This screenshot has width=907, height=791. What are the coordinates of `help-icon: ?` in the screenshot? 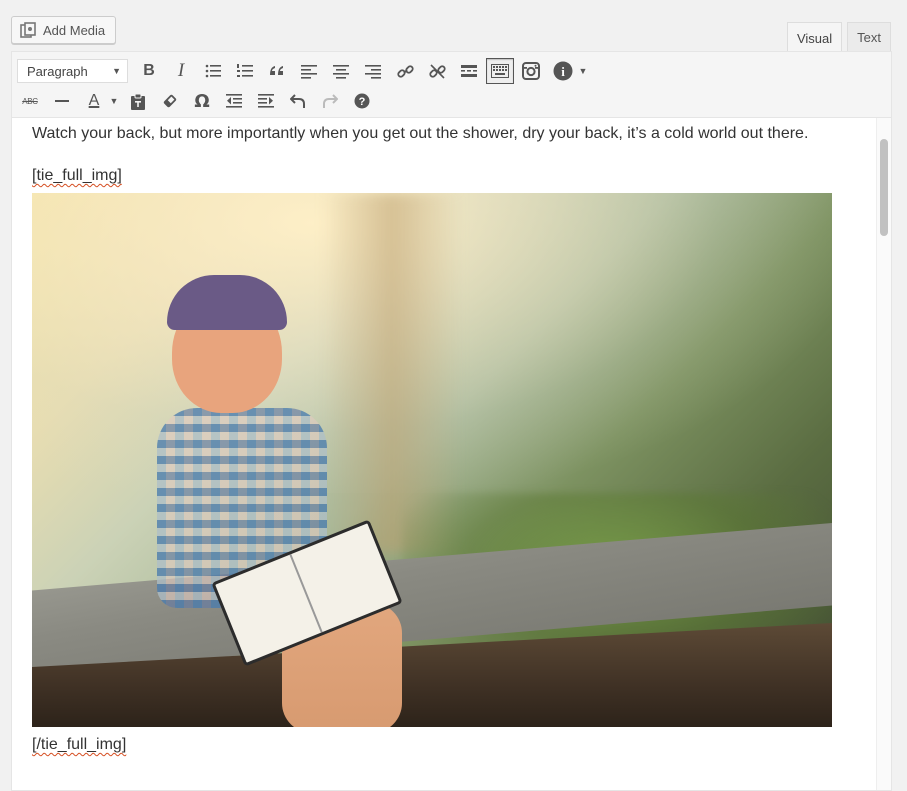 It's located at (362, 101).